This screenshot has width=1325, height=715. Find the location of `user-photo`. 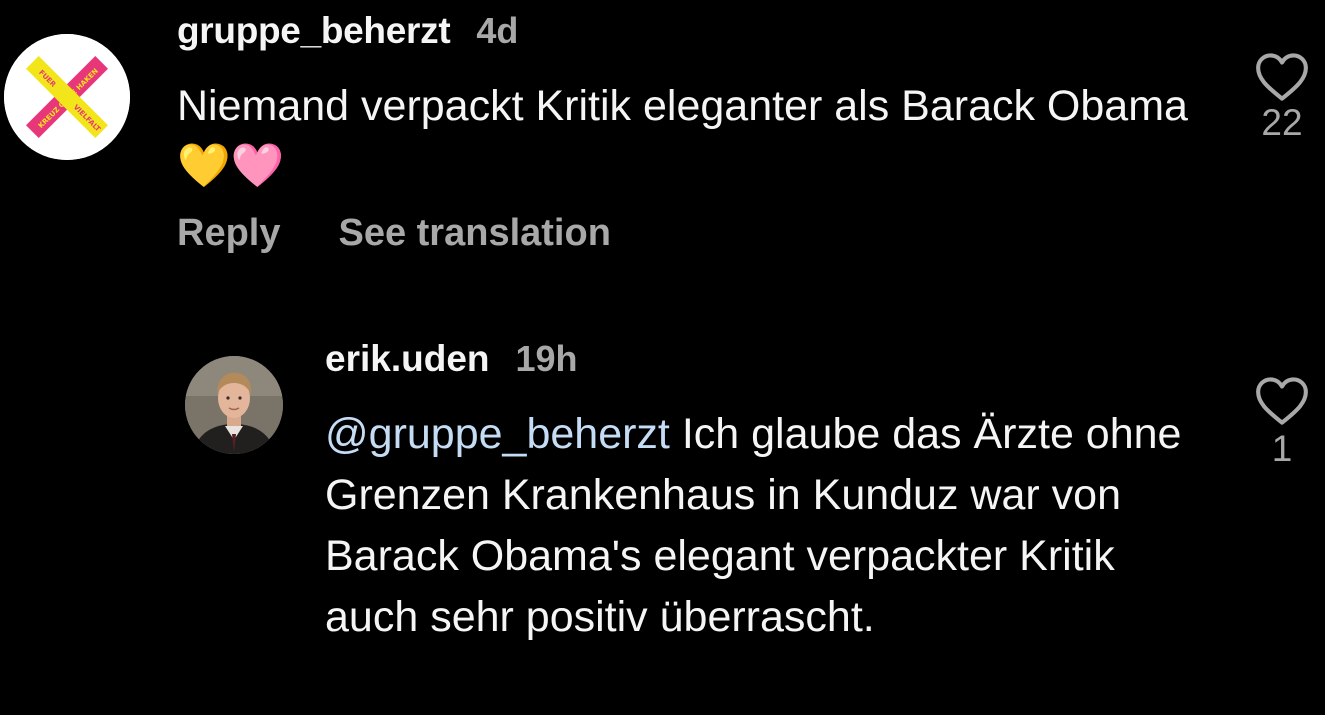

user-photo is located at coordinates (234, 405).